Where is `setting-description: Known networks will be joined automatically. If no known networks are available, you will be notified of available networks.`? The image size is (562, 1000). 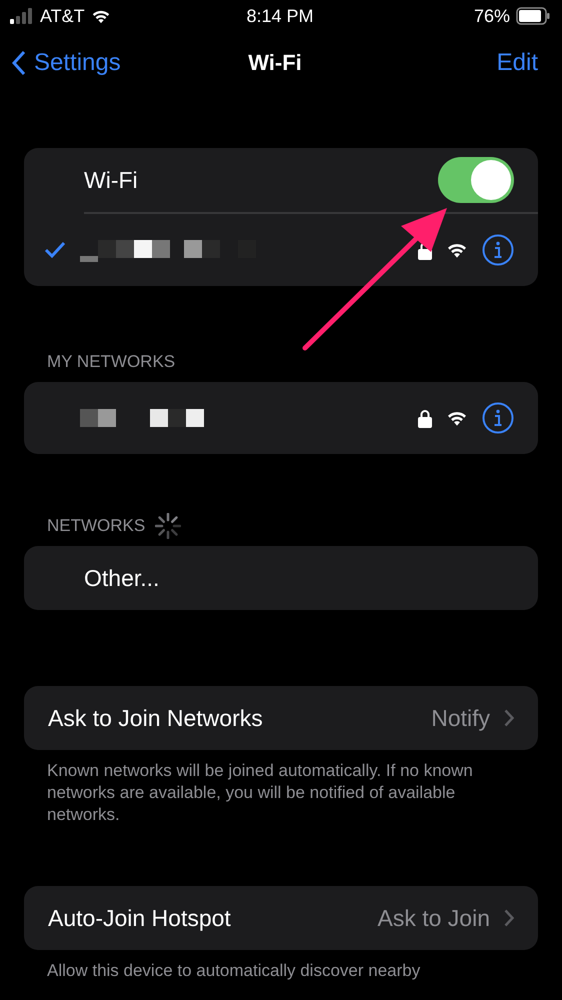 setting-description: Known networks will be joined automatically. If no known networks are available, you will be notified of available networks. is located at coordinates (260, 793).